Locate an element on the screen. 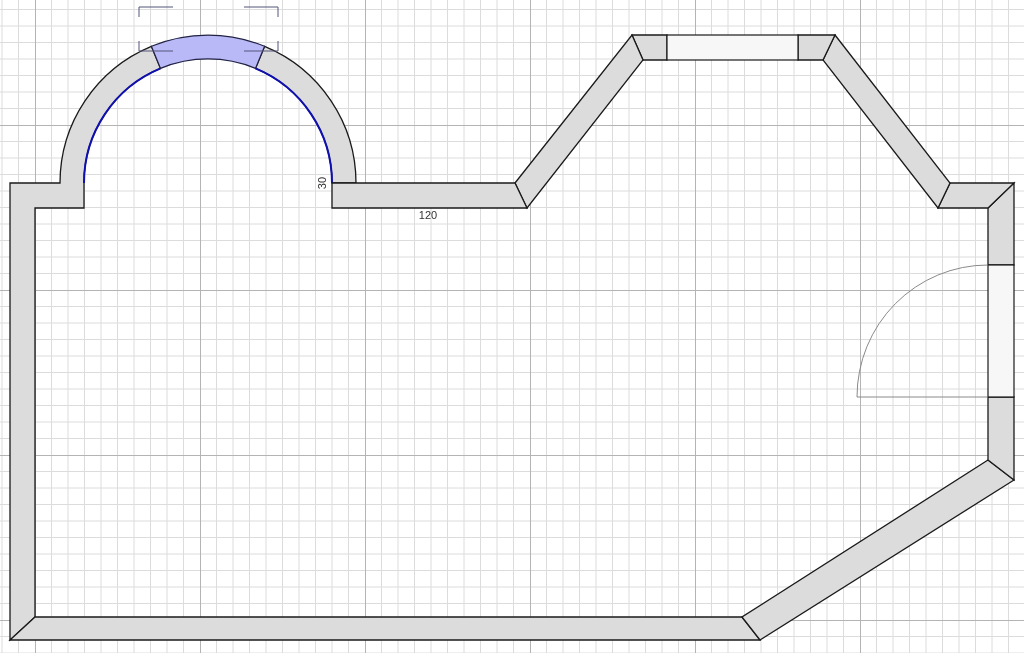 Image resolution: width=1024 pixels, height=653 pixels. window is located at coordinates (732, 47).